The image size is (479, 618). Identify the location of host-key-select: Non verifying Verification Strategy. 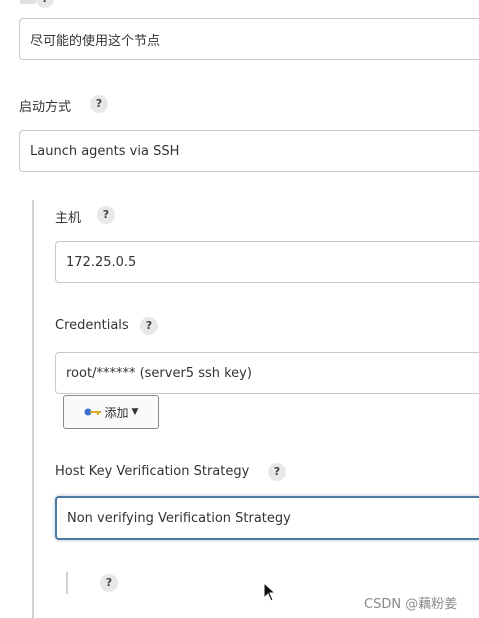
(267, 518).